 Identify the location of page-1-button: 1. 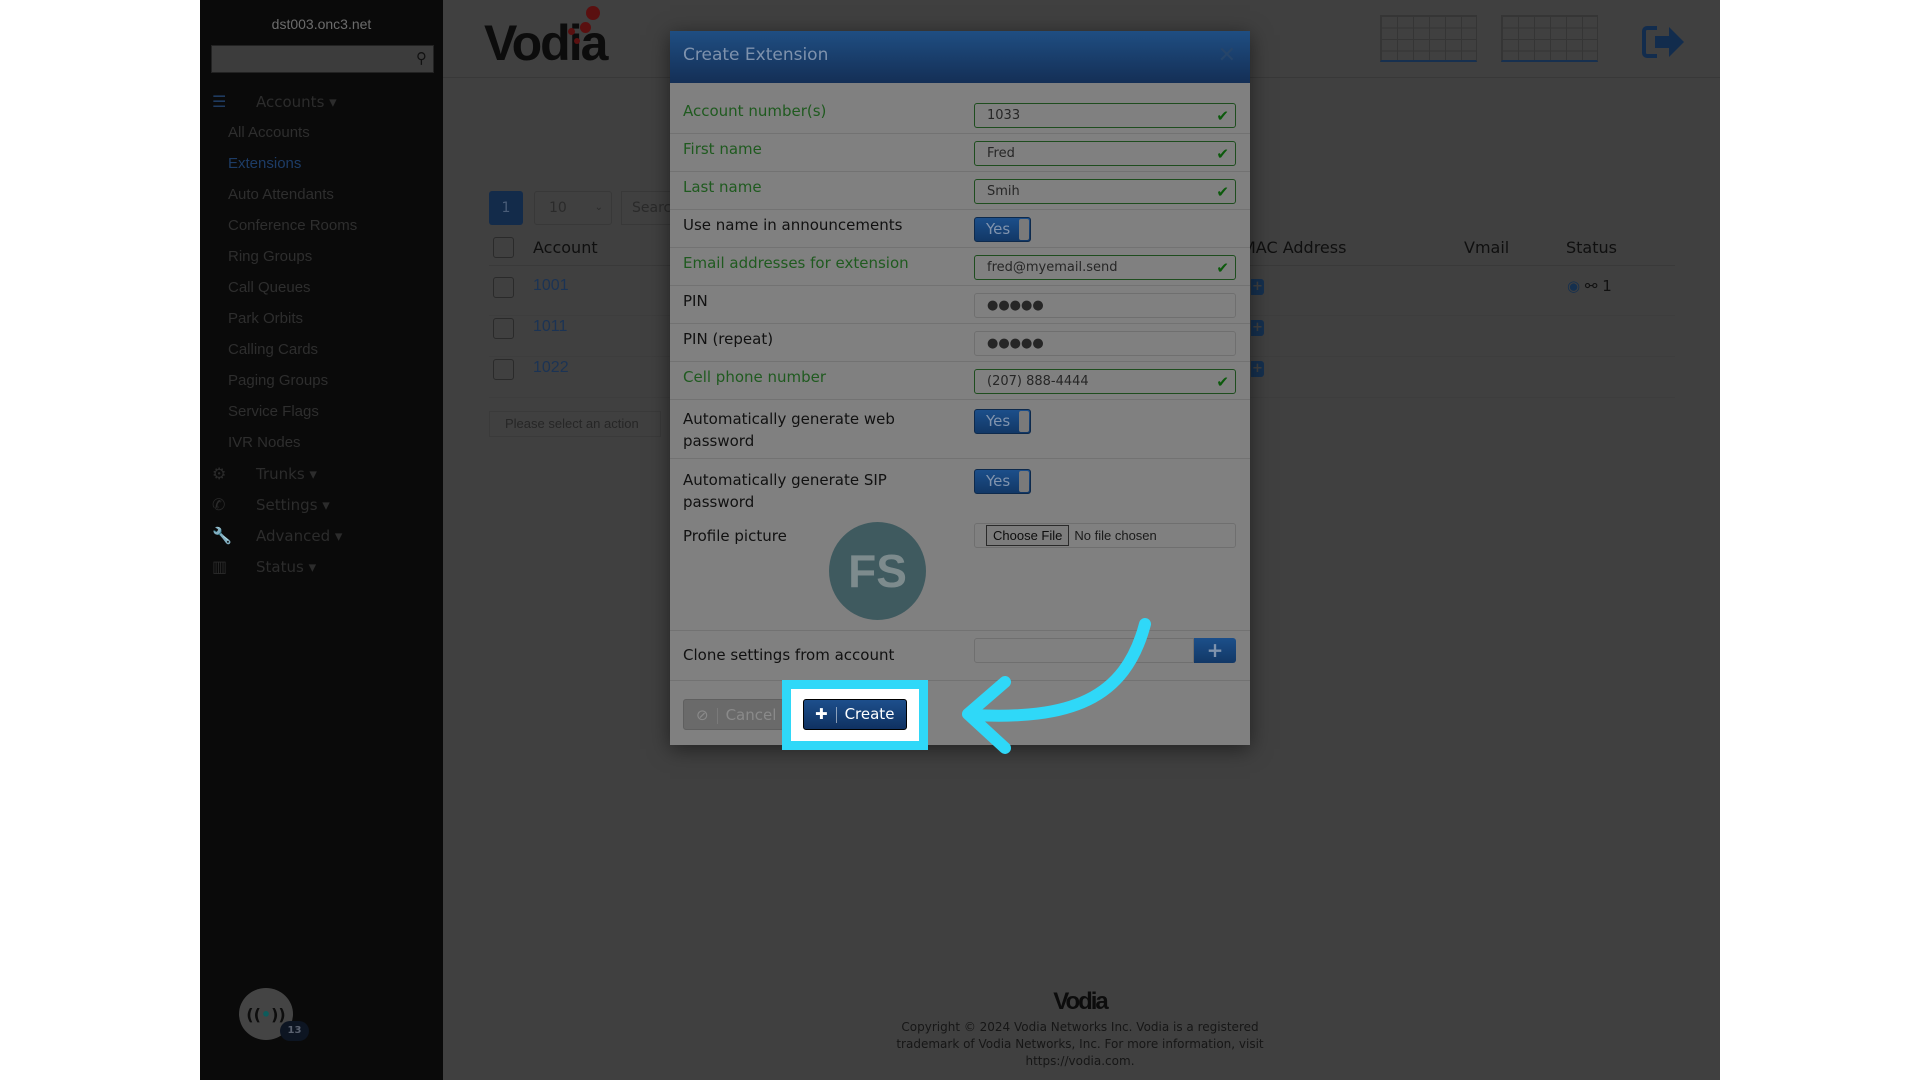
(506, 208).